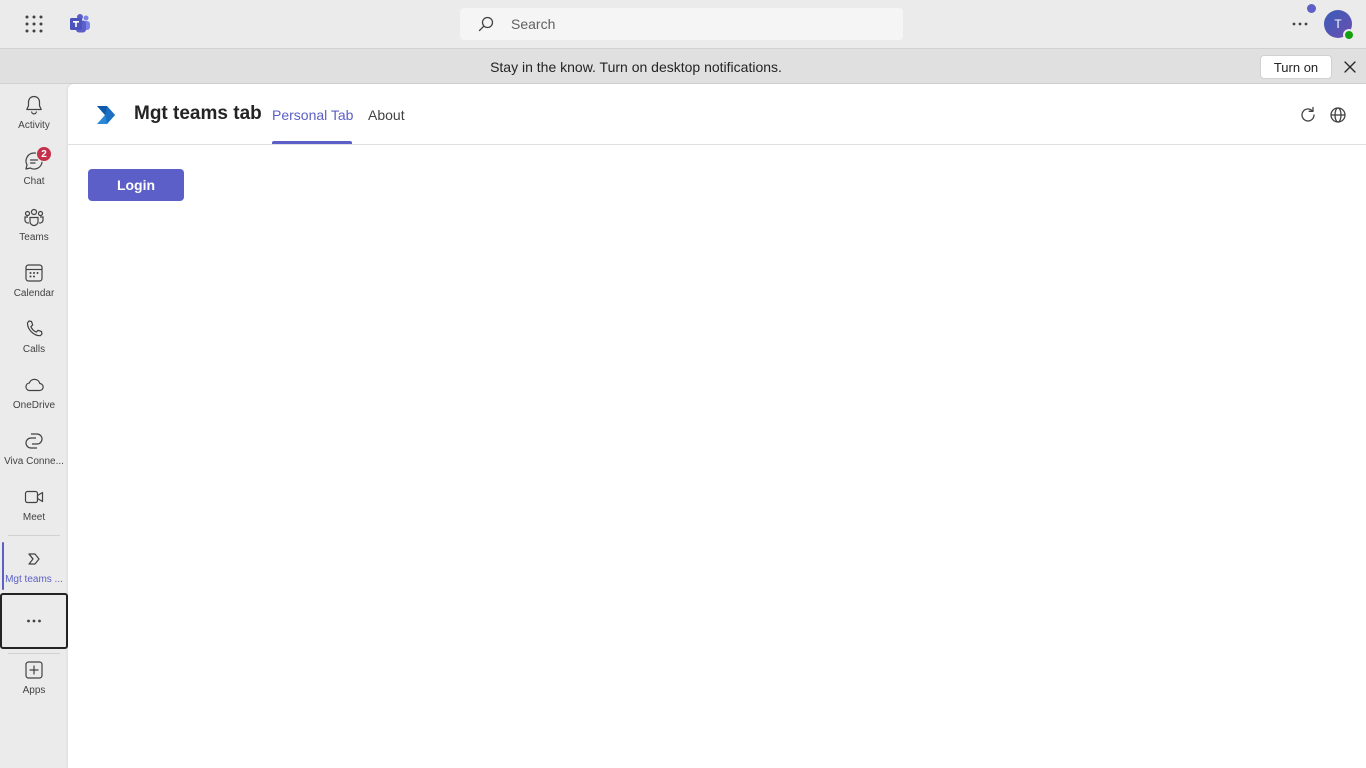 This screenshot has height=768, width=1366. What do you see at coordinates (312, 142) in the screenshot?
I see `active-tab-indicator` at bounding box center [312, 142].